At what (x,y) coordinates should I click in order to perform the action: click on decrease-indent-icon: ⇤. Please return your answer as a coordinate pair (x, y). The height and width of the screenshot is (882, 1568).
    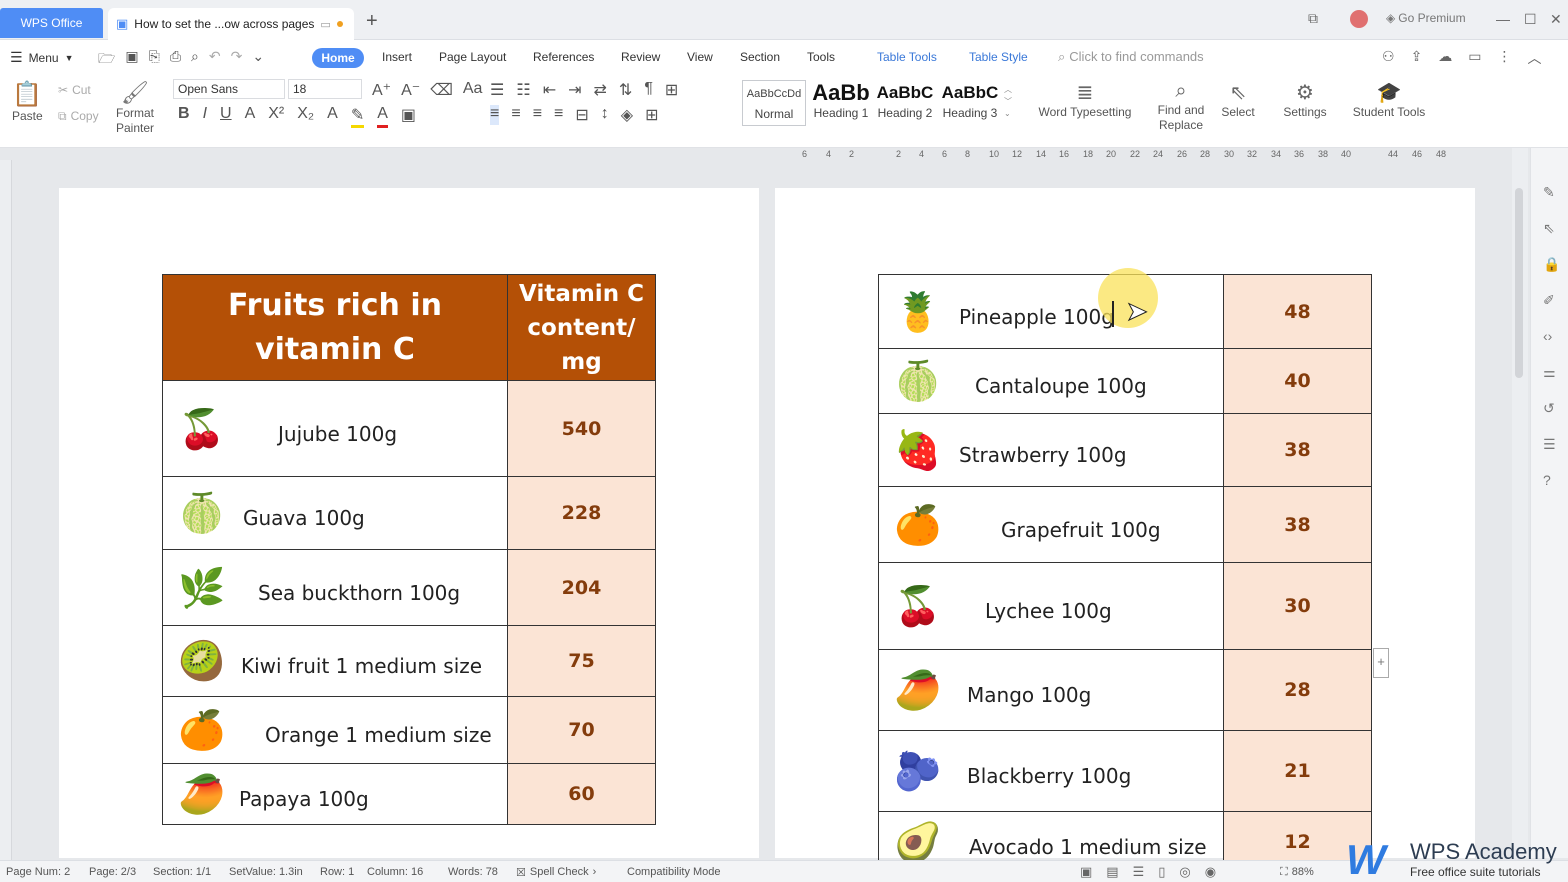
    Looking at the image, I should click on (549, 90).